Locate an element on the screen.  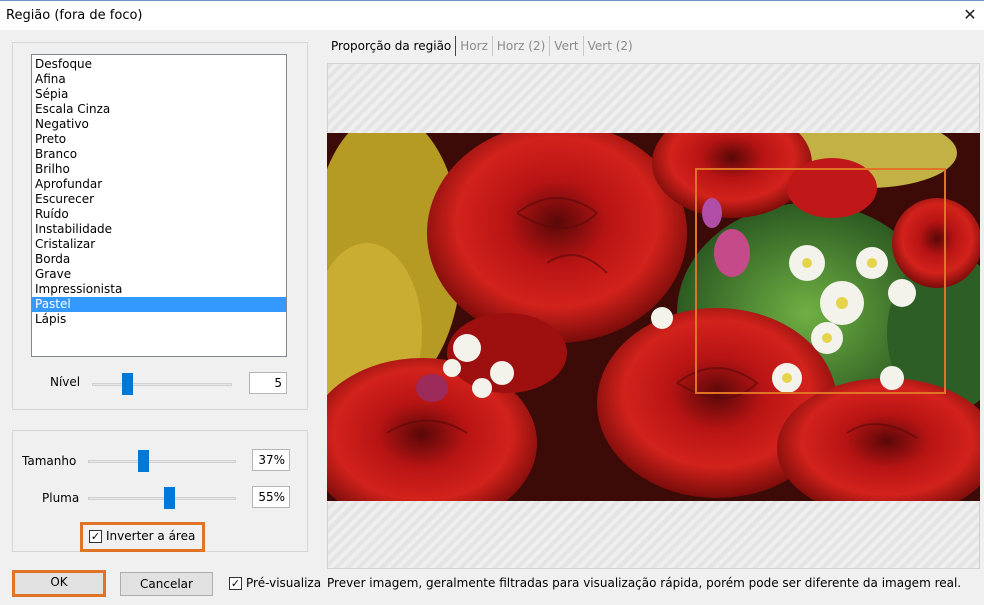
nivel-slider-track is located at coordinates (162, 384).